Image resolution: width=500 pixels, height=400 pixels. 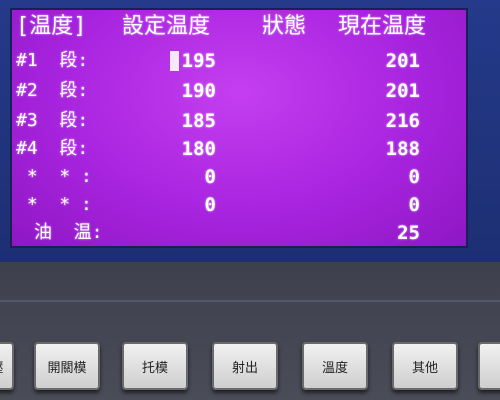 I want to click on set-temp-value: 195, so click(x=180, y=61).